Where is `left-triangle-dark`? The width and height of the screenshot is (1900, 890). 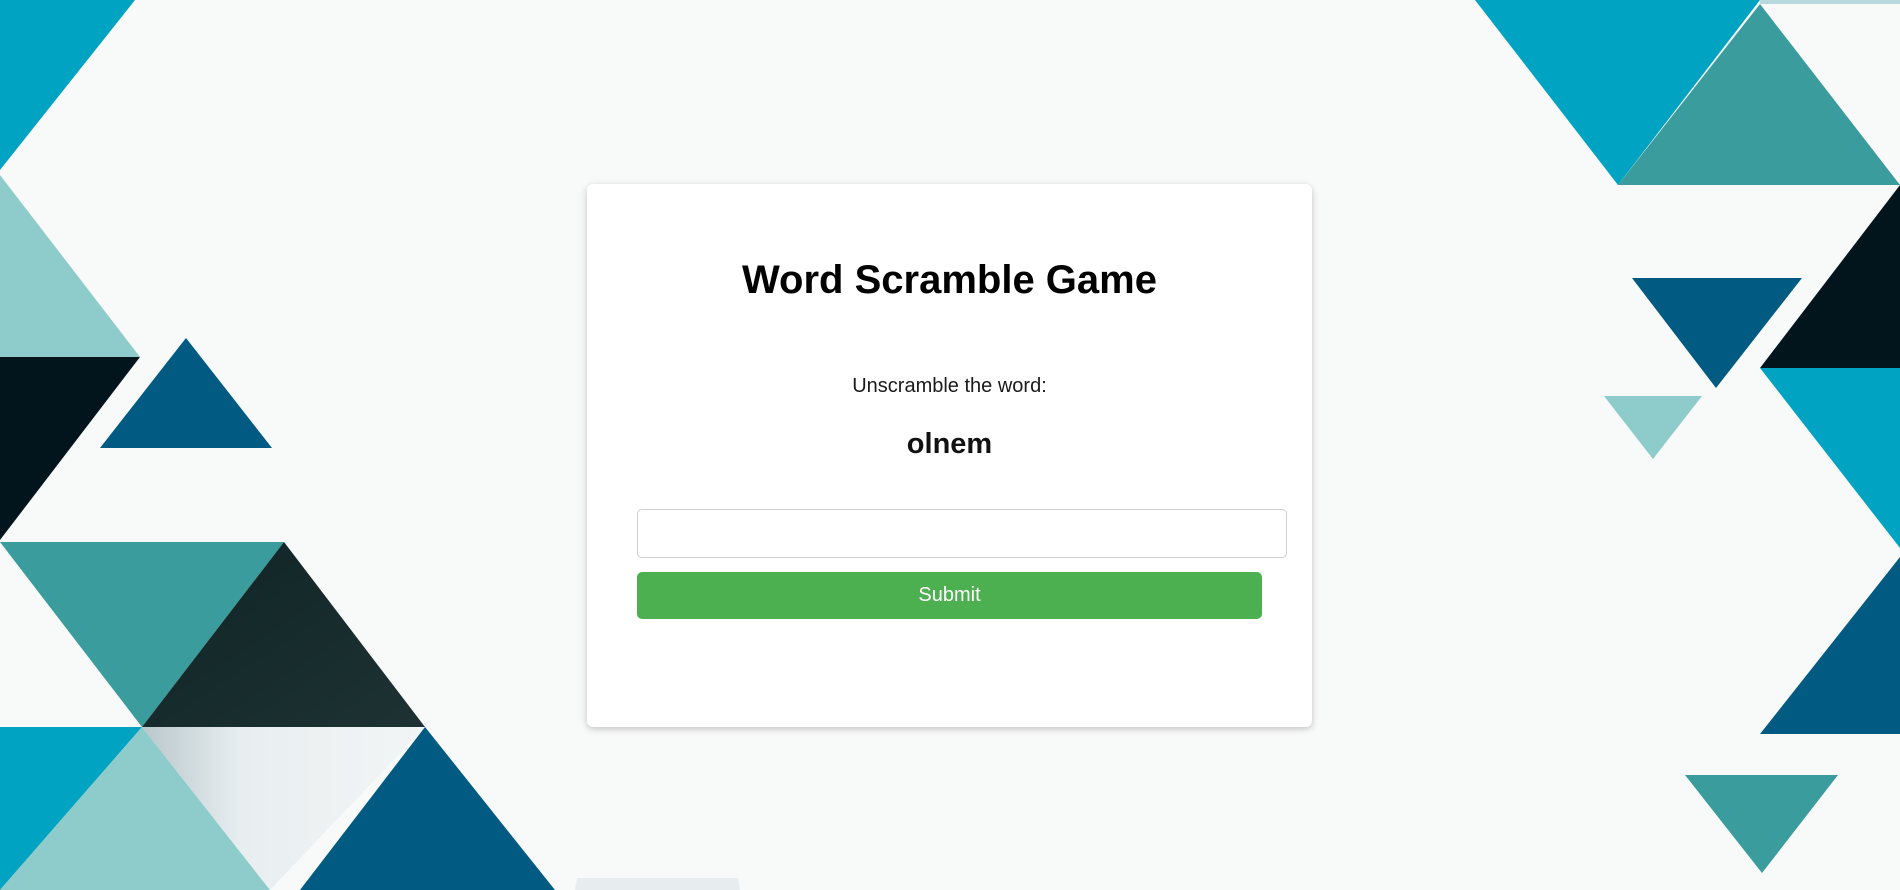 left-triangle-dark is located at coordinates (70, 448).